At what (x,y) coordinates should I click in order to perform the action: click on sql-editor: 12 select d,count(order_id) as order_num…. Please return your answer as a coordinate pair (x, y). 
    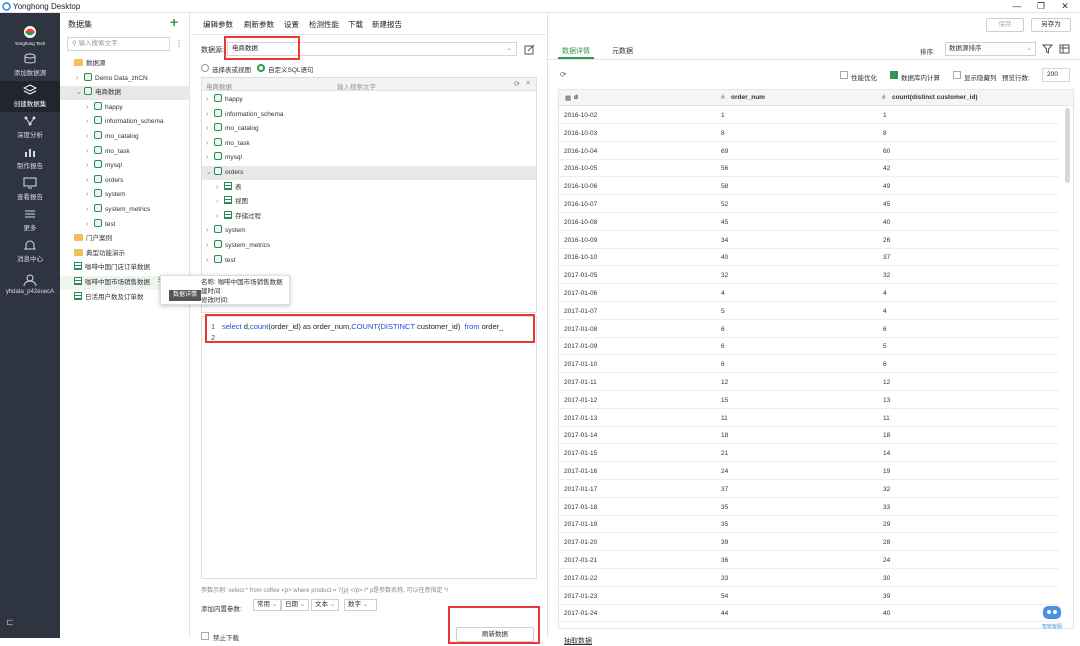
    Looking at the image, I should click on (369, 447).